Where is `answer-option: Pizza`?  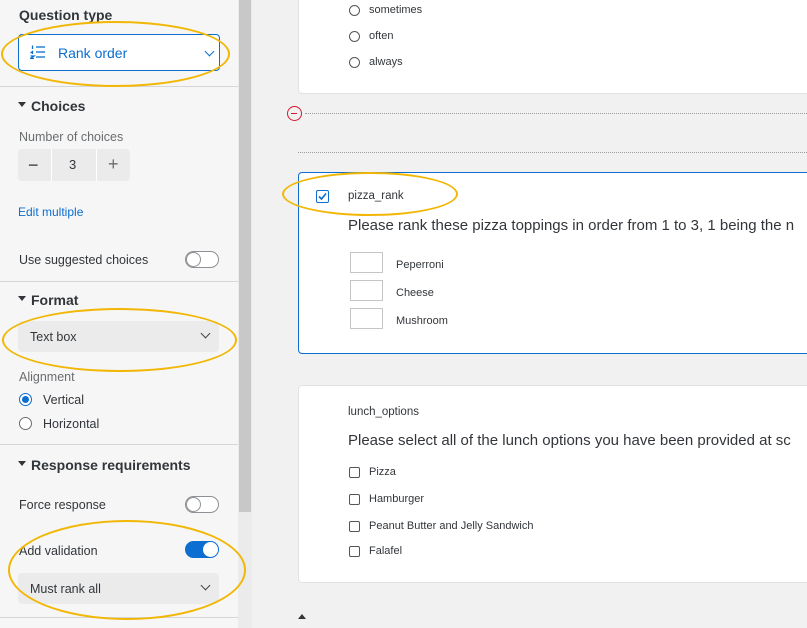
answer-option: Pizza is located at coordinates (479, 474).